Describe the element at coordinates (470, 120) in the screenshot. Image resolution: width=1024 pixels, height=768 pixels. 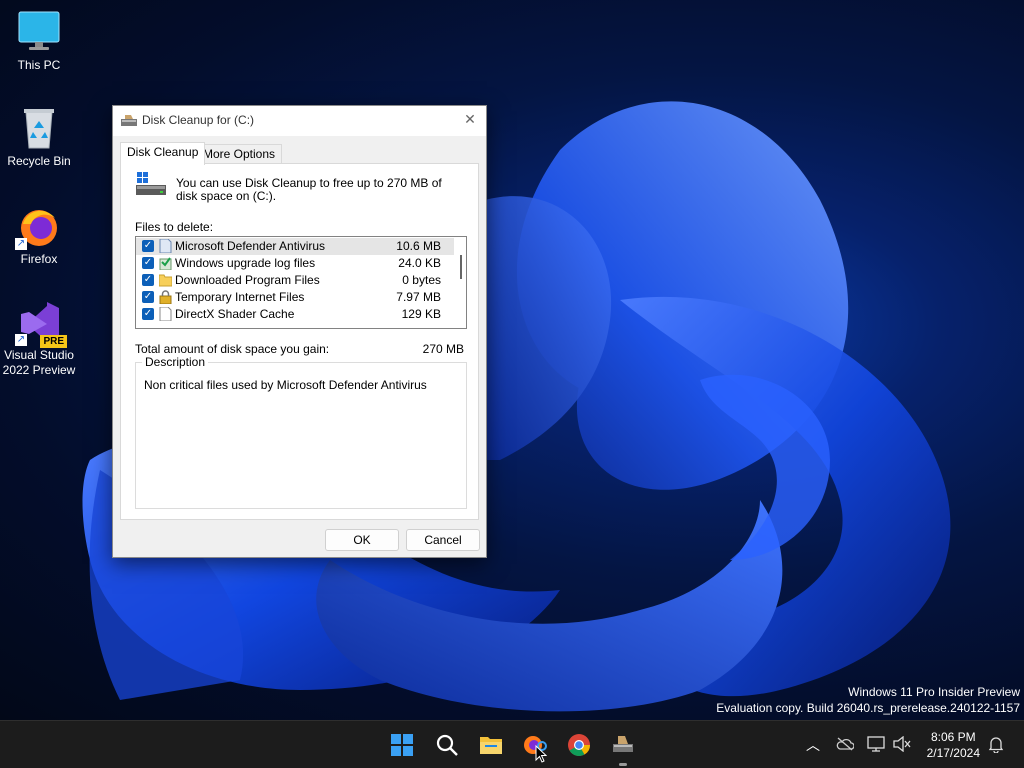
I see `close-button: ✕` at that location.